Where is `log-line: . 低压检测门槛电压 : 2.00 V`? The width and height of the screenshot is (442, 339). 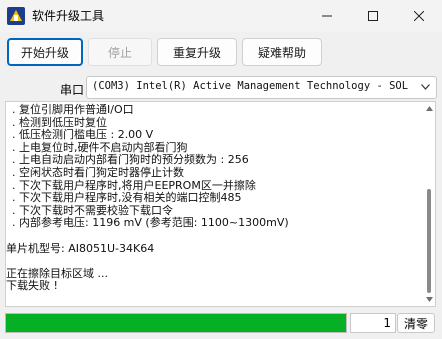 log-line: . 低压检测门槛电压 : 2.00 V is located at coordinates (83, 135).